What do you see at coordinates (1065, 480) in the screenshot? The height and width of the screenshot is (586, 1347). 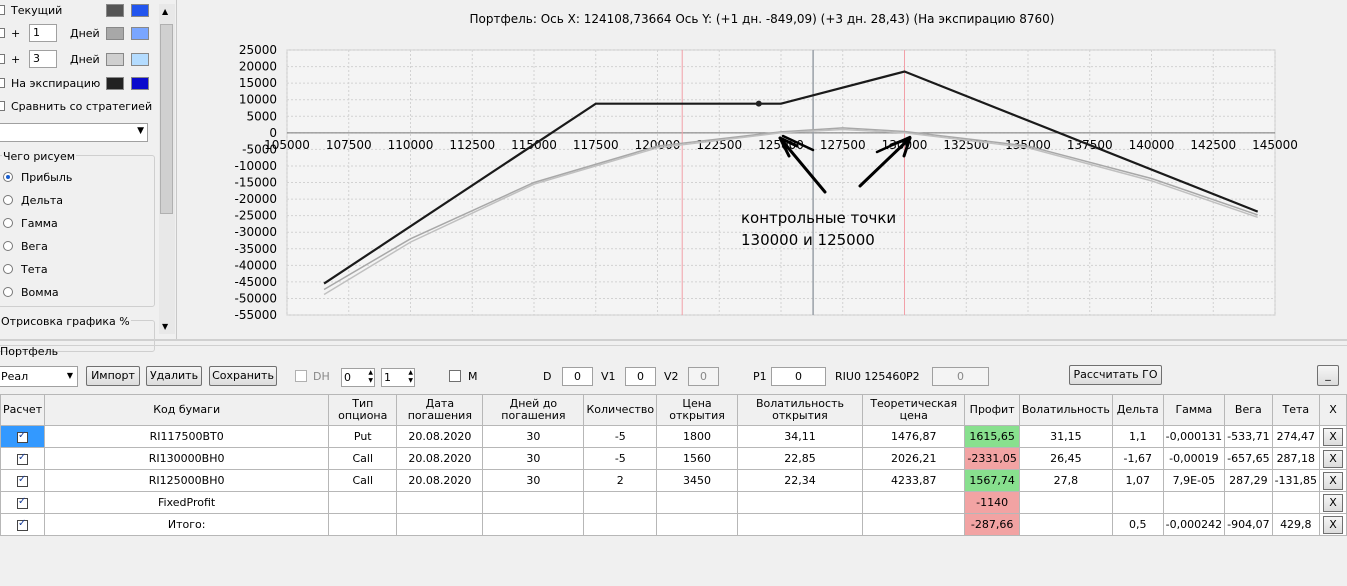 I see `cell-vol: 27,8` at bounding box center [1065, 480].